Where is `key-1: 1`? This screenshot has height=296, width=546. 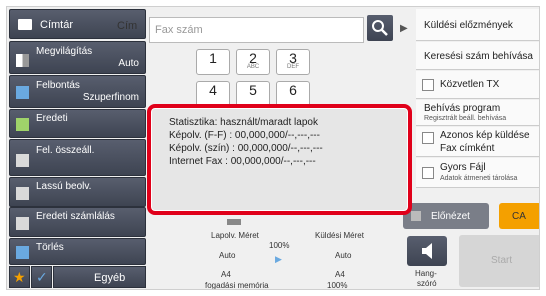 key-1: 1 is located at coordinates (213, 62).